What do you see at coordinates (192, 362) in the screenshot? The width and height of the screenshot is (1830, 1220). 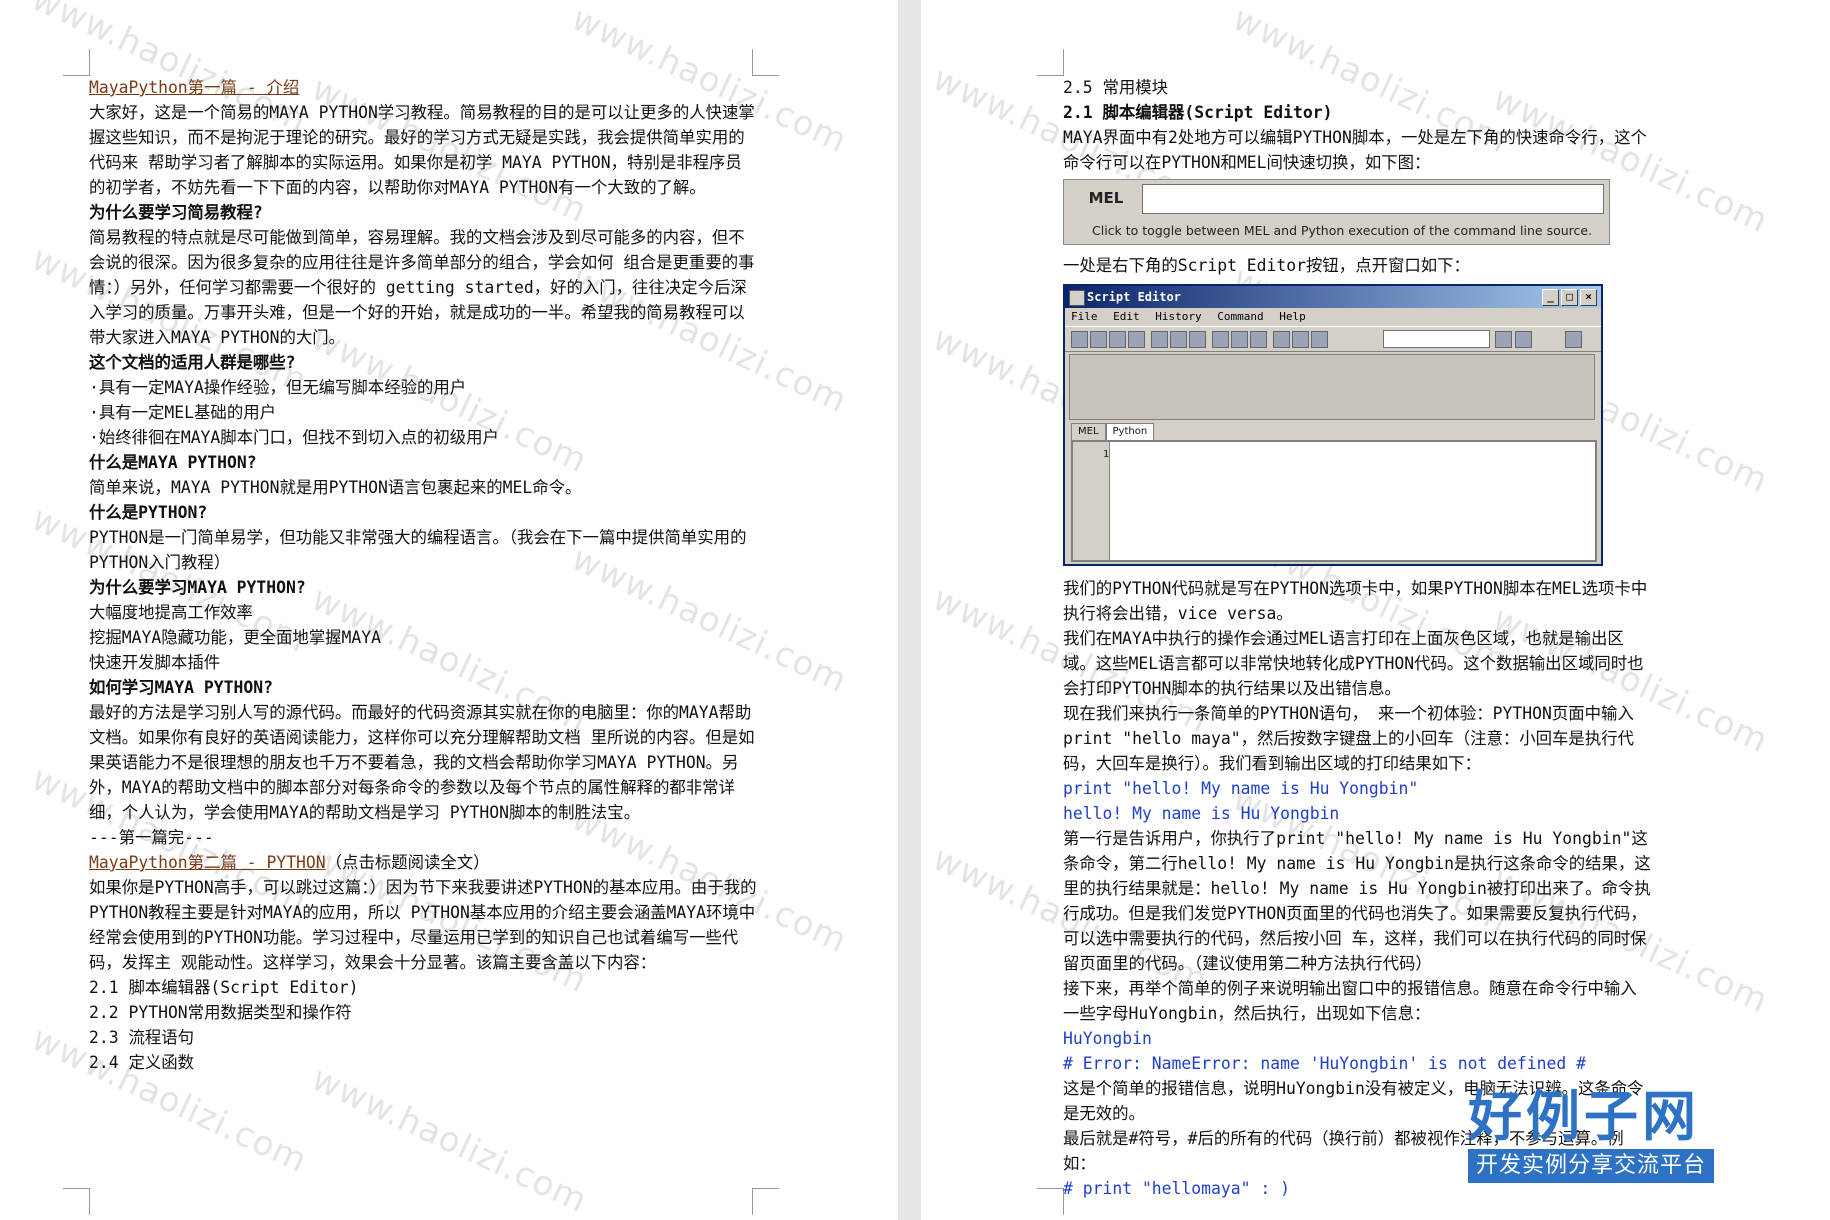 I see `section-heading: 这个文档的适用人群是哪些?` at bounding box center [192, 362].